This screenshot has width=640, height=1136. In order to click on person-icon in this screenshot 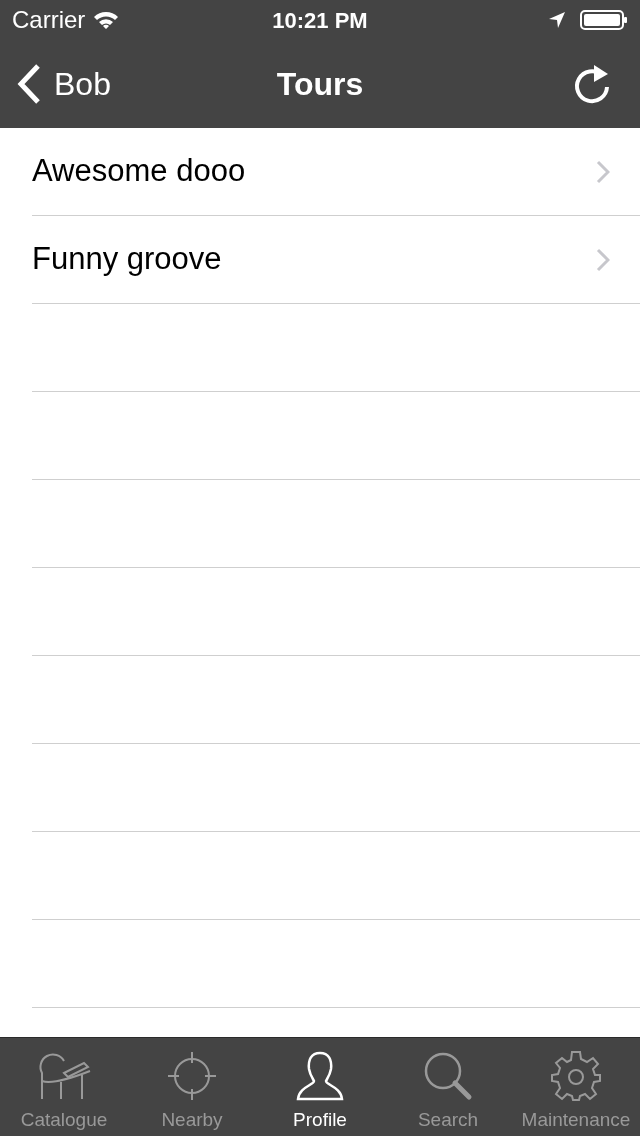, I will do `click(320, 1075)`.